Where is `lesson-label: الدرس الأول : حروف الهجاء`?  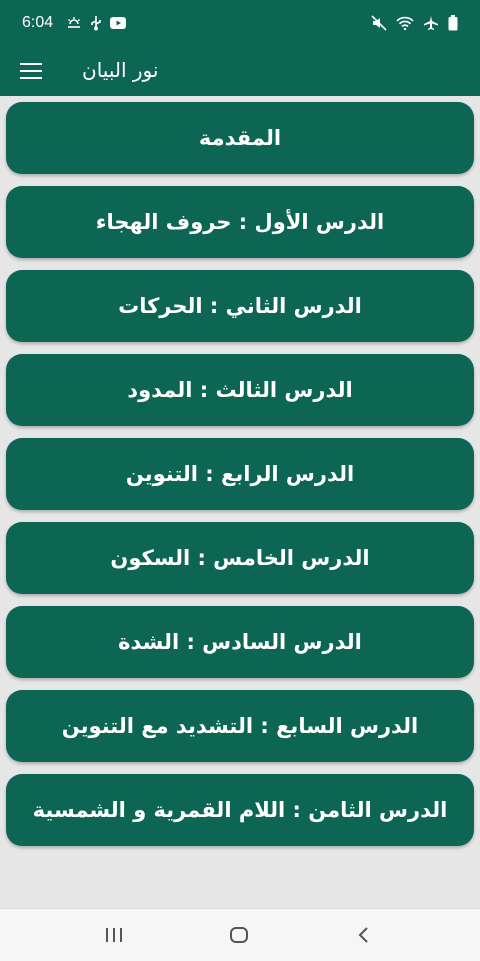
lesson-label: الدرس الأول : حروف الهجاء is located at coordinates (240, 222).